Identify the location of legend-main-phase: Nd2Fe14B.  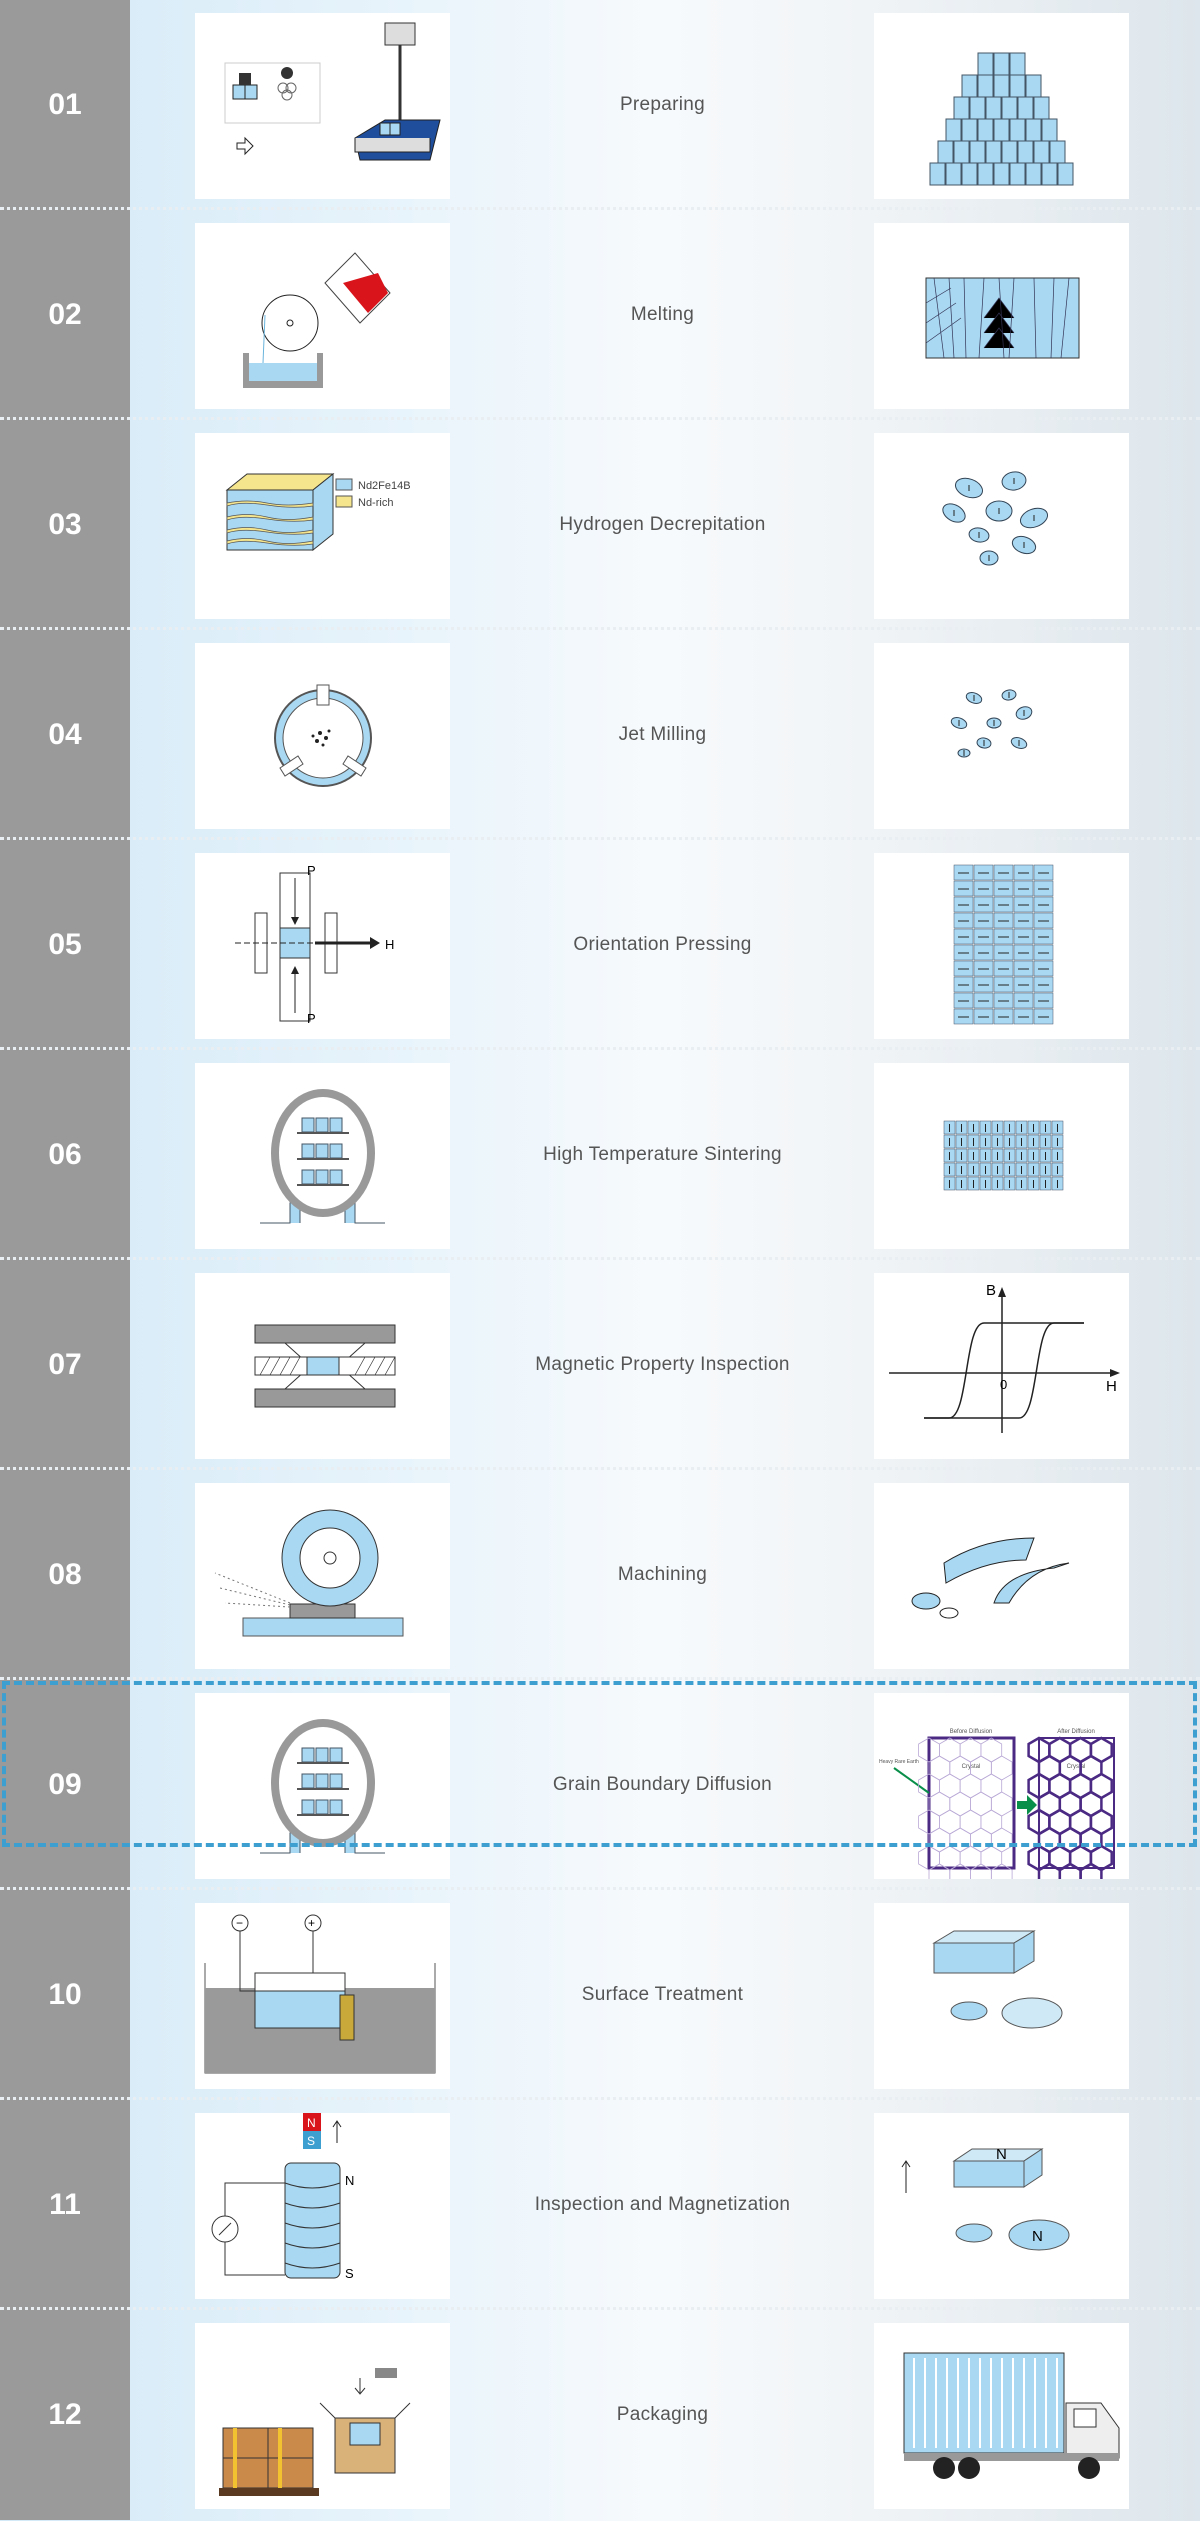
(384, 486).